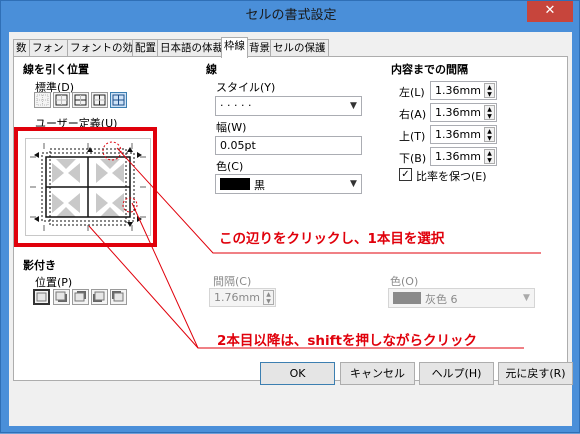 Image resolution: width=580 pixels, height=434 pixels. What do you see at coordinates (231, 127) in the screenshot?
I see `width-label: 幅(W)` at bounding box center [231, 127].